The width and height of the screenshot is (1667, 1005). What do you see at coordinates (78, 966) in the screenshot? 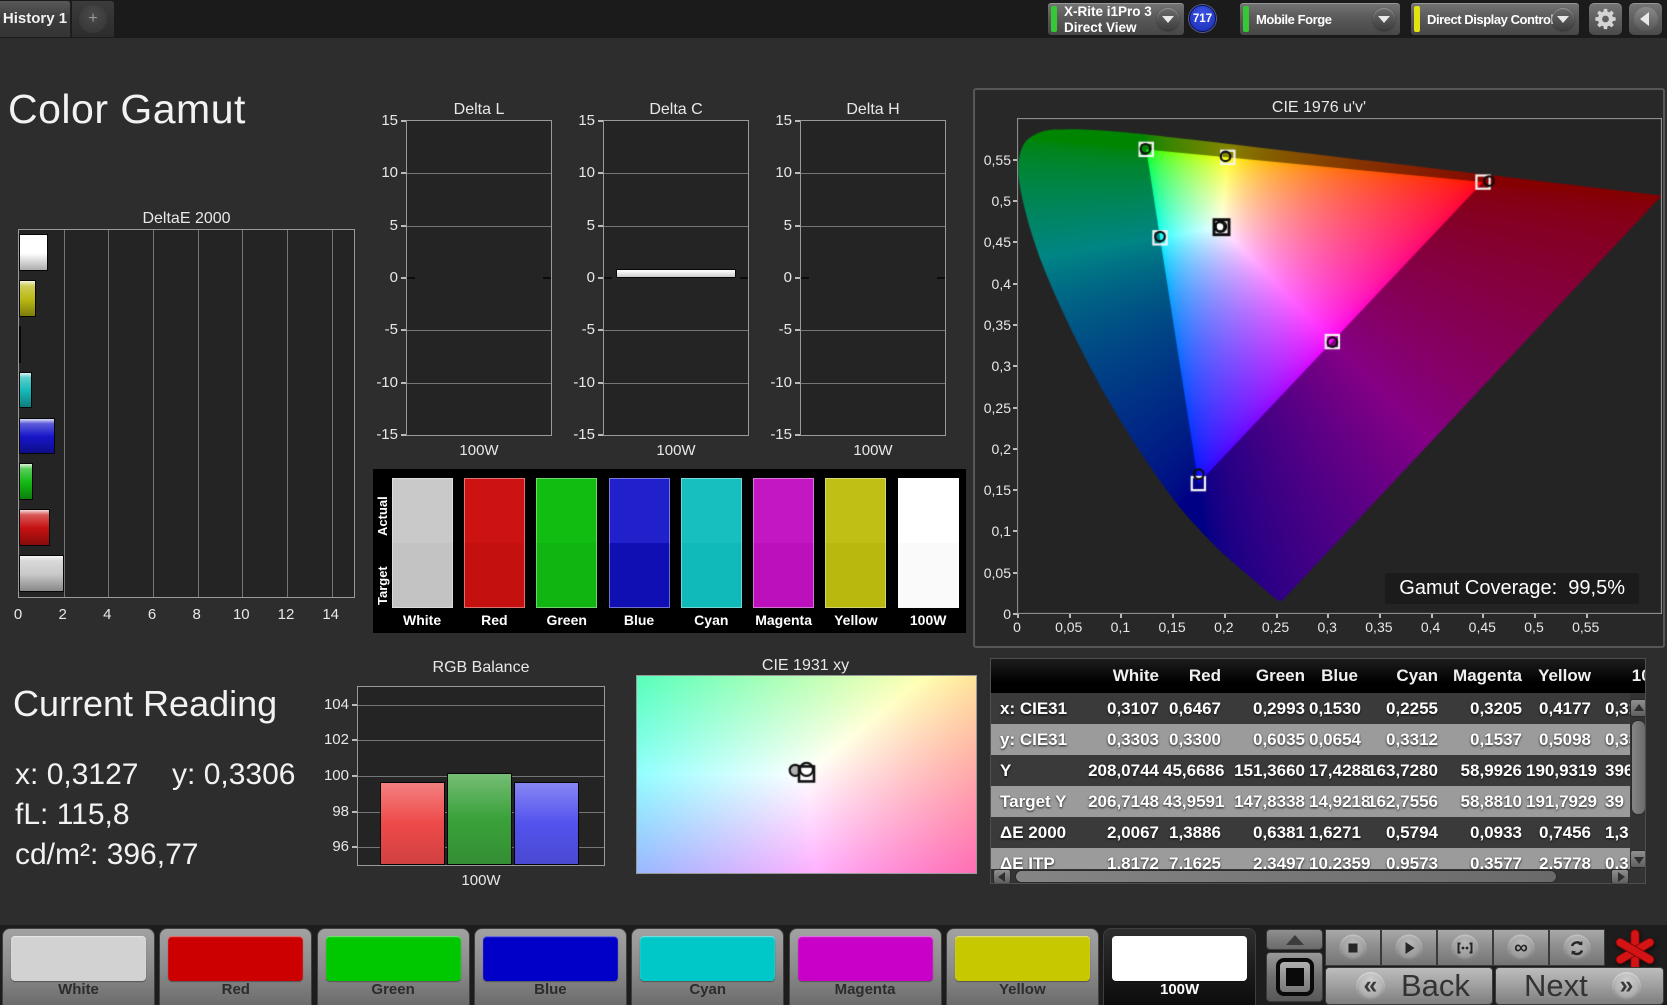
I see `patch-button-white: White` at bounding box center [78, 966].